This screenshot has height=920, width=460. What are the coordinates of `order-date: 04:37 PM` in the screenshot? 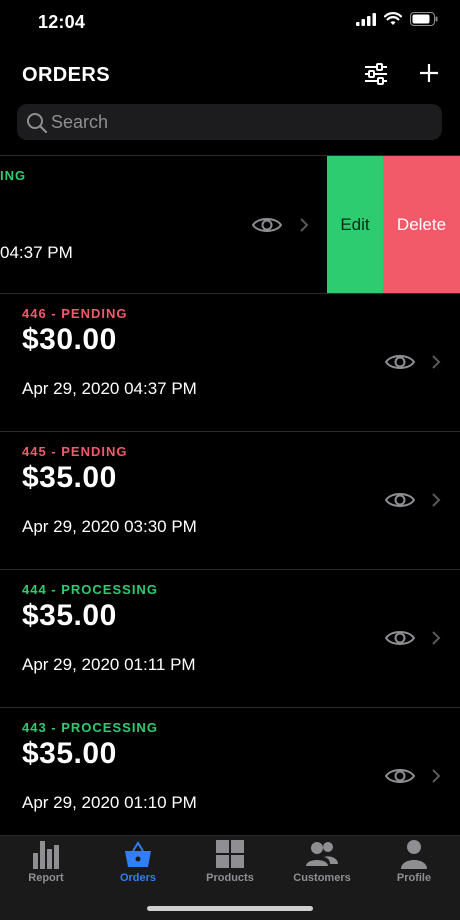 It's located at (36, 252).